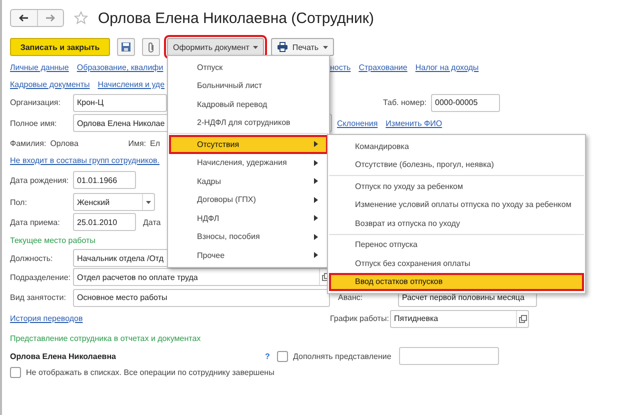 The height and width of the screenshot is (415, 624). Describe the element at coordinates (447, 67) in the screenshot. I see `section-link: Налог на доходы` at that location.